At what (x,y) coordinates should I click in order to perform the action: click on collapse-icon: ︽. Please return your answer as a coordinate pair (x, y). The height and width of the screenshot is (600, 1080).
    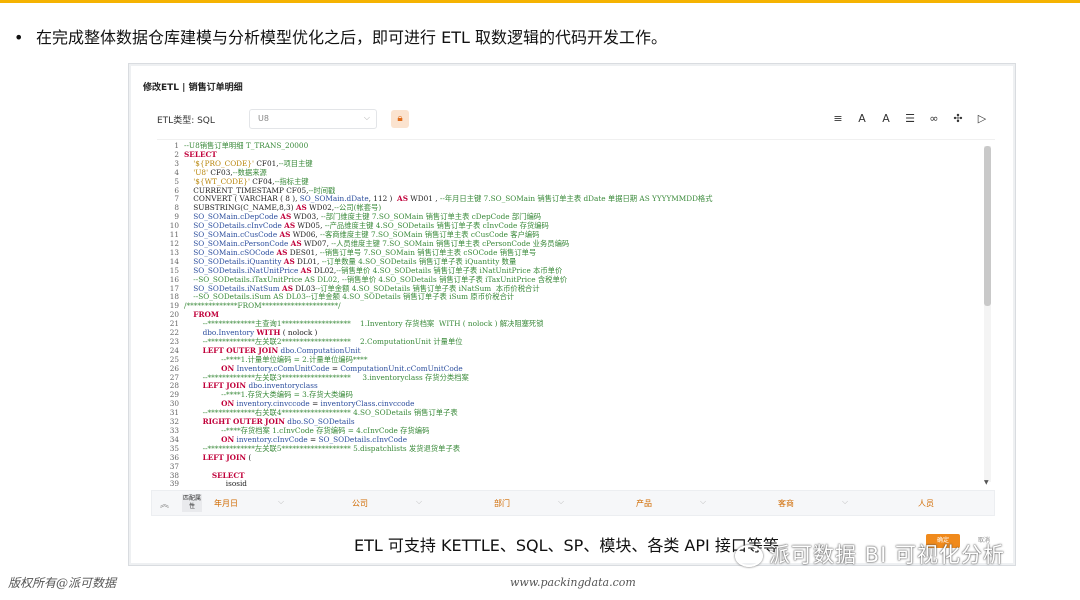
    Looking at the image, I should click on (164, 503).